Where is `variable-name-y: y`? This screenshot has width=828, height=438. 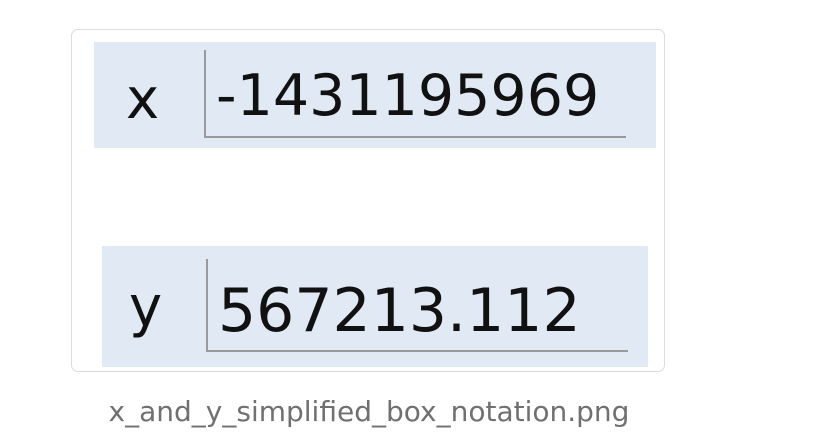 variable-name-y: y is located at coordinates (146, 307).